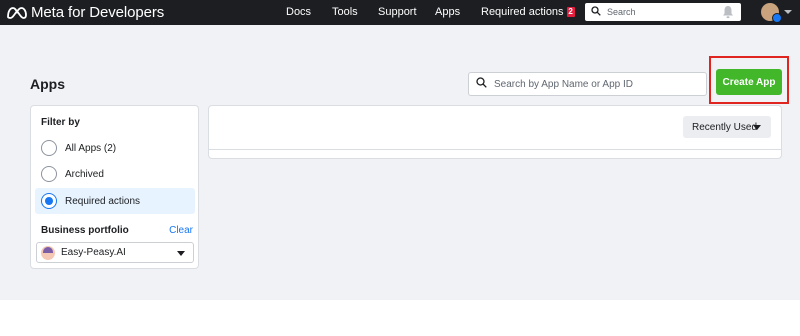  What do you see at coordinates (495, 149) in the screenshot?
I see `divider` at bounding box center [495, 149].